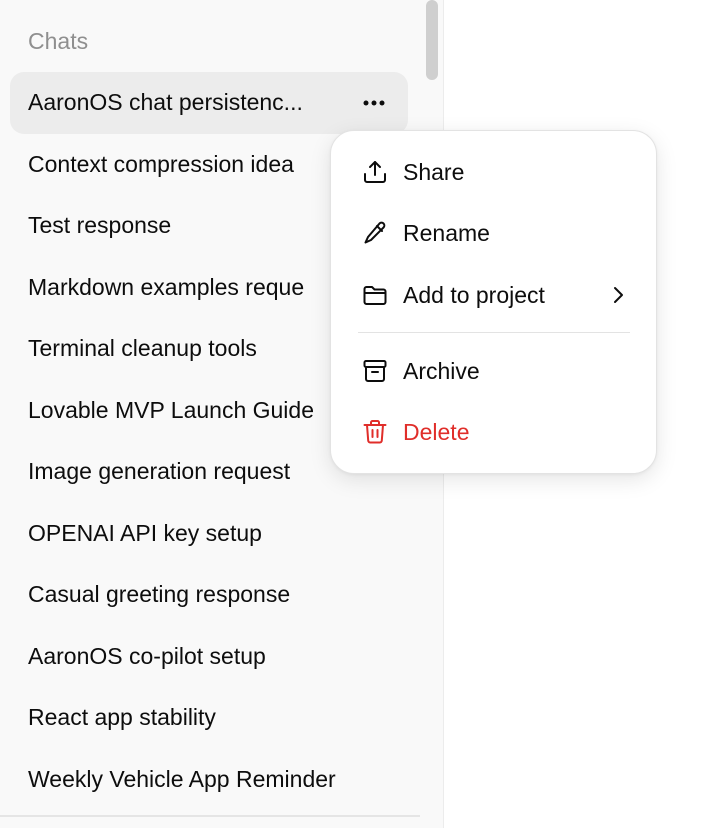  What do you see at coordinates (446, 232) in the screenshot?
I see `rename-label: Rename` at bounding box center [446, 232].